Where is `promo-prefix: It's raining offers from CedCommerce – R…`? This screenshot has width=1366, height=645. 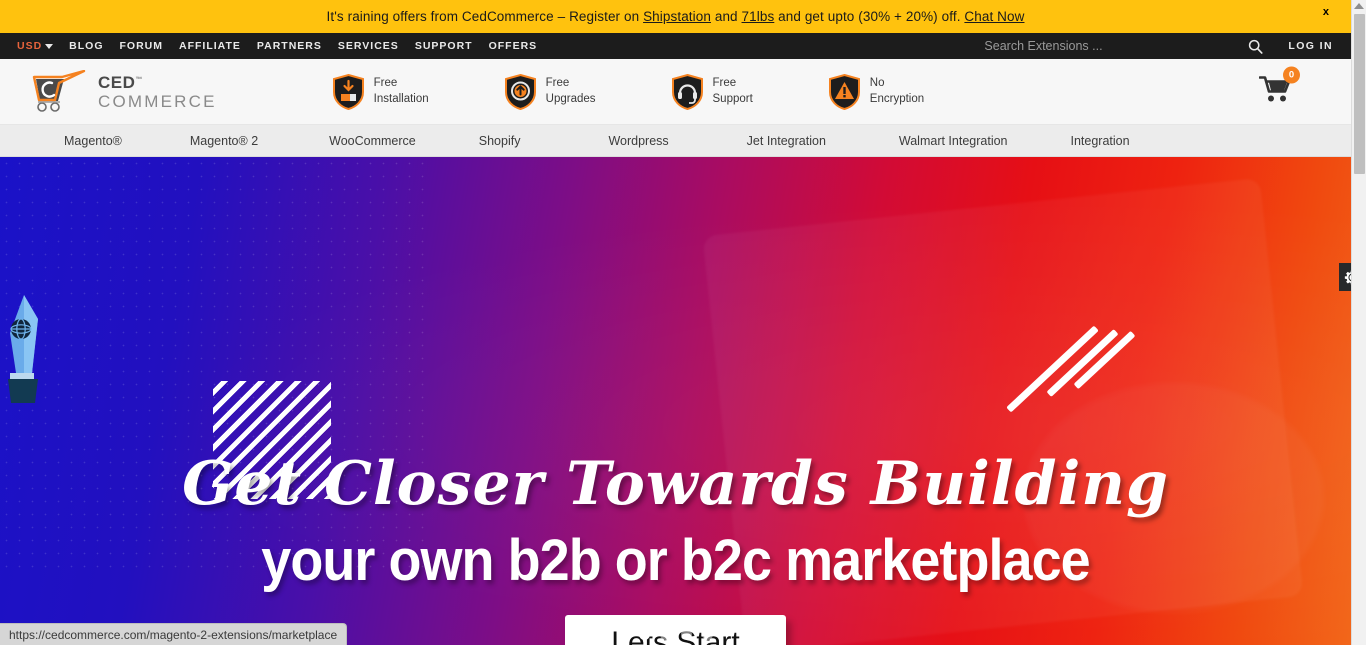
promo-prefix: It's raining offers from CedCommerce – R… is located at coordinates (485, 16).